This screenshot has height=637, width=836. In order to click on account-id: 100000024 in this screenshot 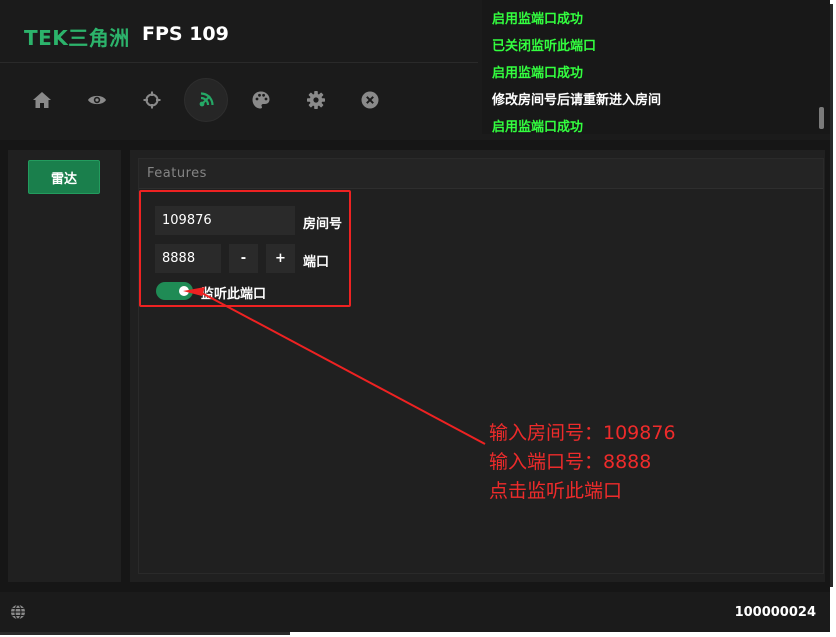, I will do `click(775, 612)`.